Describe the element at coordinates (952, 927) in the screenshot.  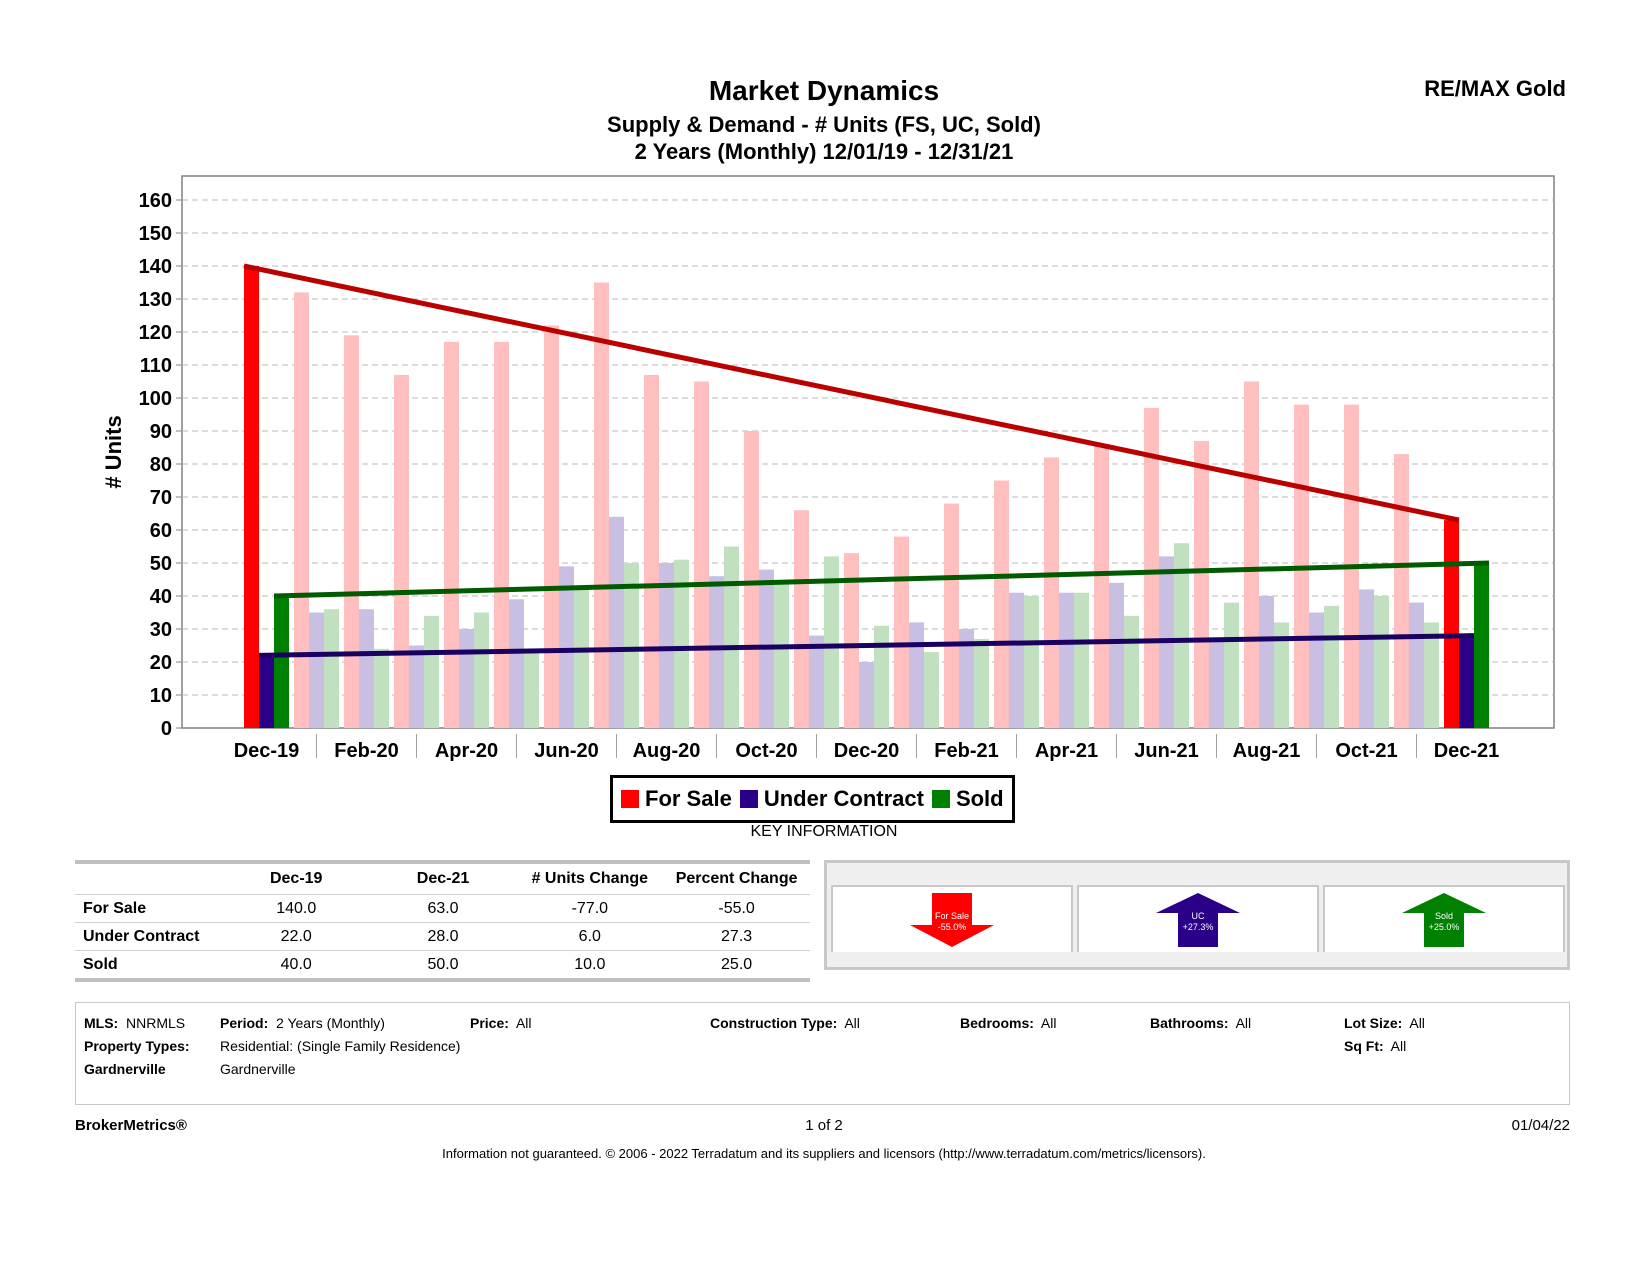
I see `arrow-value: -55.0%` at that location.